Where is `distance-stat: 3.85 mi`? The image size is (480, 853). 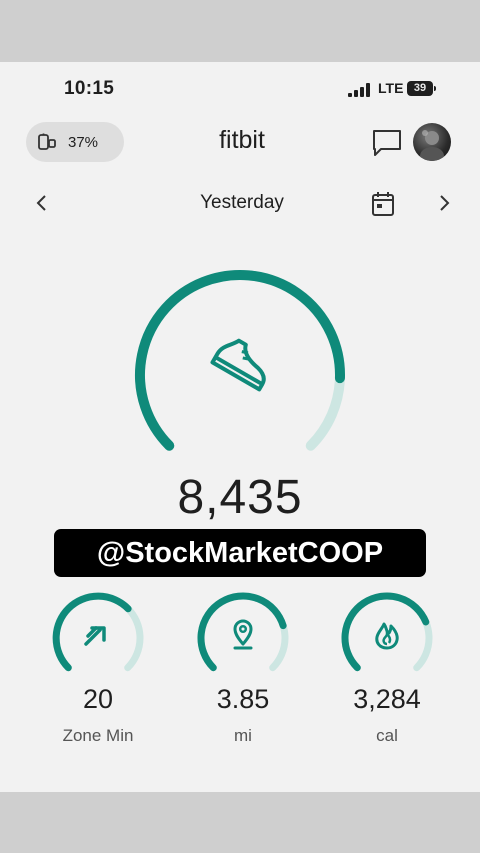 distance-stat: 3.85 mi is located at coordinates (243, 666).